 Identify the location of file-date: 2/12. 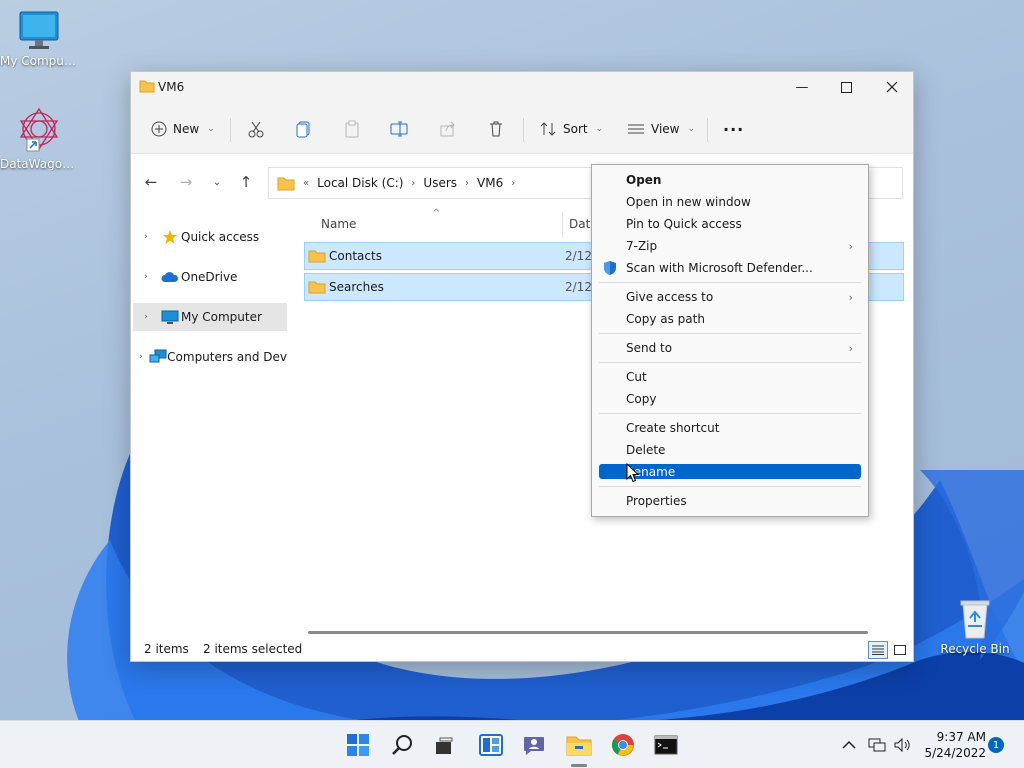
(578, 287).